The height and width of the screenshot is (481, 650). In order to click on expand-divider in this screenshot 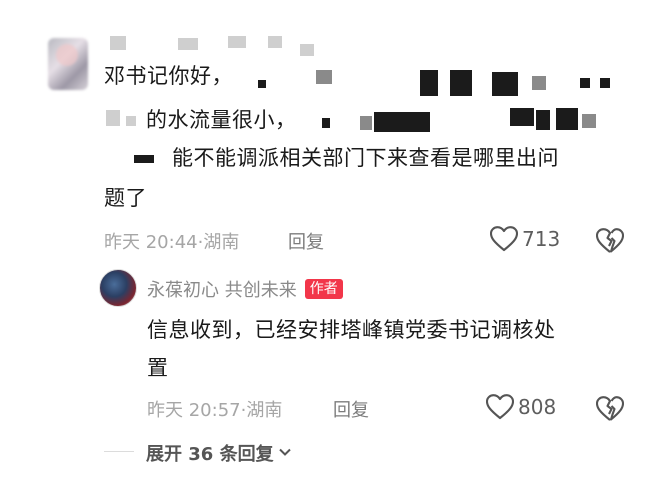, I will do `click(119, 451)`.